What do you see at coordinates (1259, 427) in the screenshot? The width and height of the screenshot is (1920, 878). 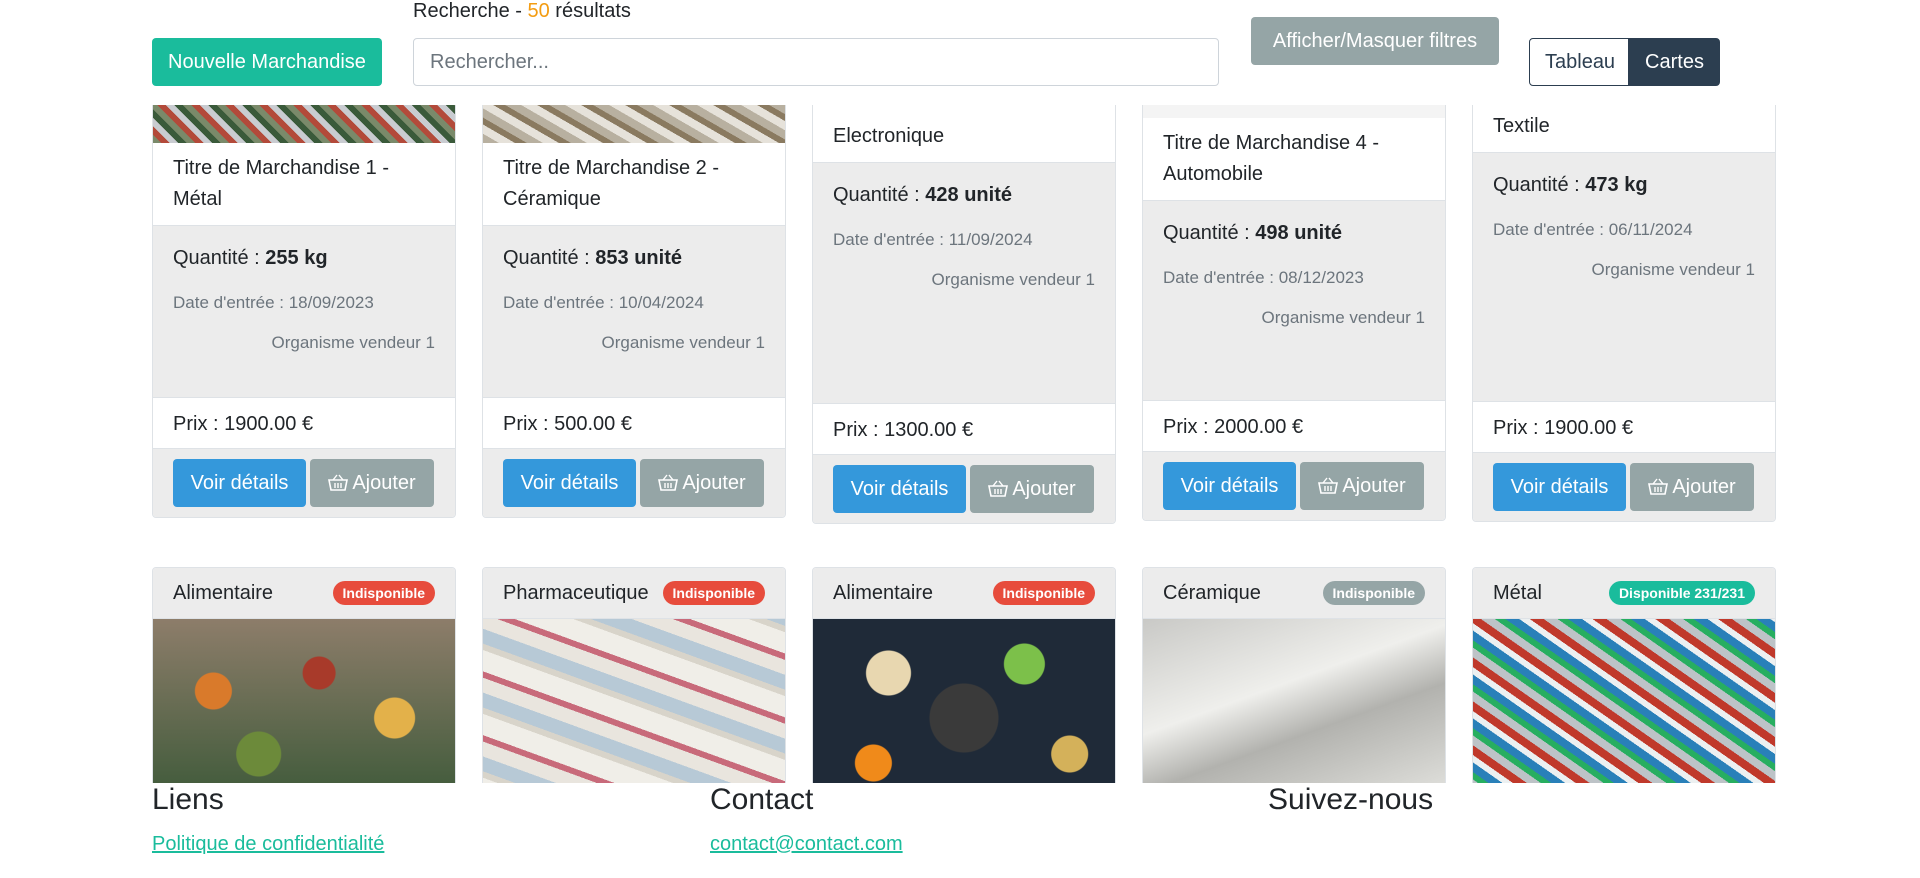 I see `price-value: 2000.00 €` at bounding box center [1259, 427].